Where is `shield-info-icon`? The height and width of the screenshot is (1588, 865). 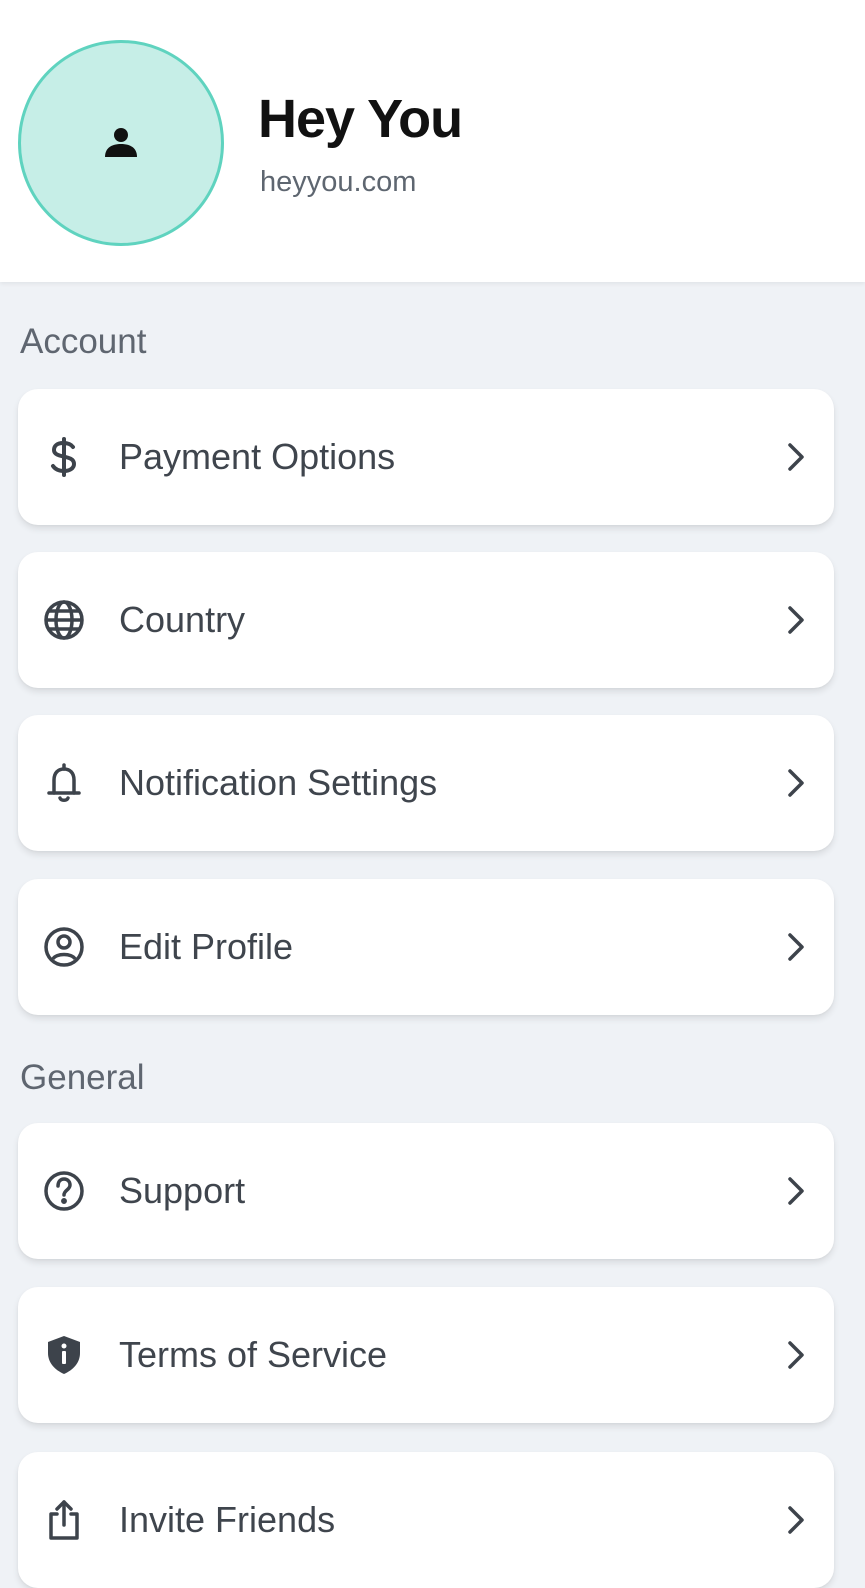 shield-info-icon is located at coordinates (64, 1355).